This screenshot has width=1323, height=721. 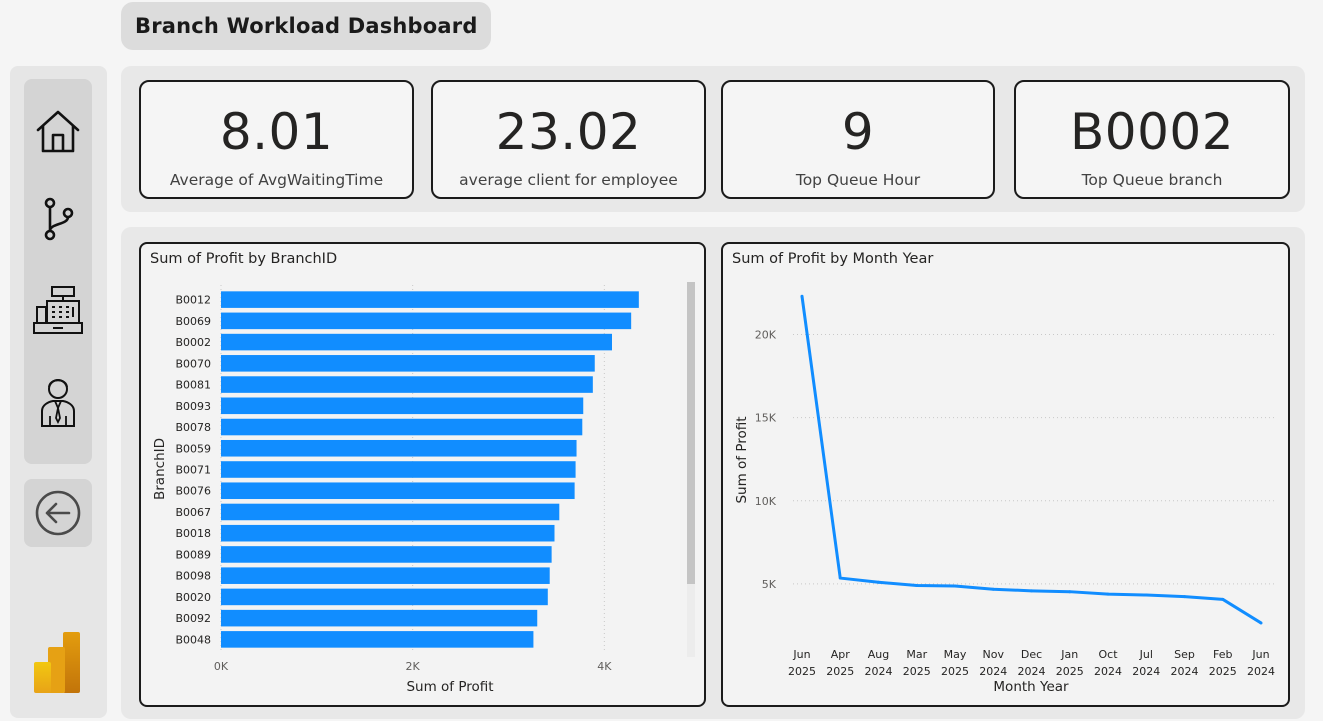 I want to click on y-tick-label: B0081, so click(x=193, y=385).